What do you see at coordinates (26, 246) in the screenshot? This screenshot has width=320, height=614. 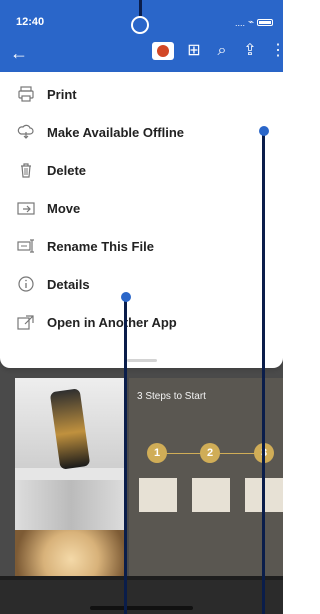 I see `rename-icon` at bounding box center [26, 246].